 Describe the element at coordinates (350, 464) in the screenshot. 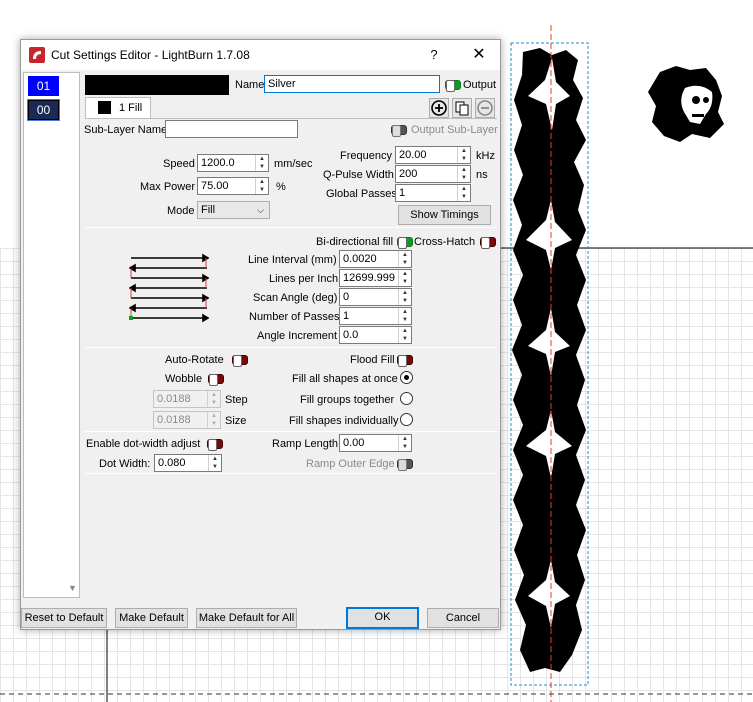

I see `ramp-outer-edge-label: Ramp Outer Edge` at that location.